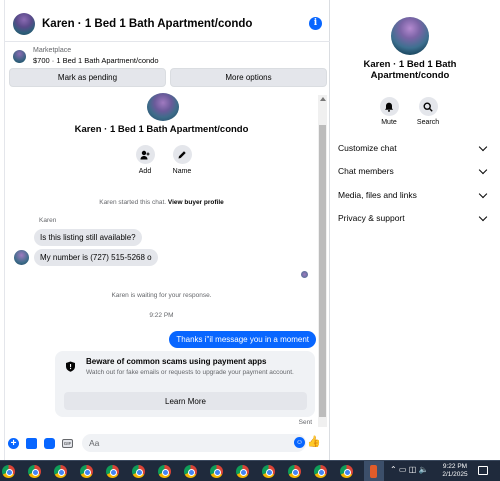 The height and width of the screenshot is (481, 500). I want to click on scroll-up-arrow-icon, so click(323, 99).